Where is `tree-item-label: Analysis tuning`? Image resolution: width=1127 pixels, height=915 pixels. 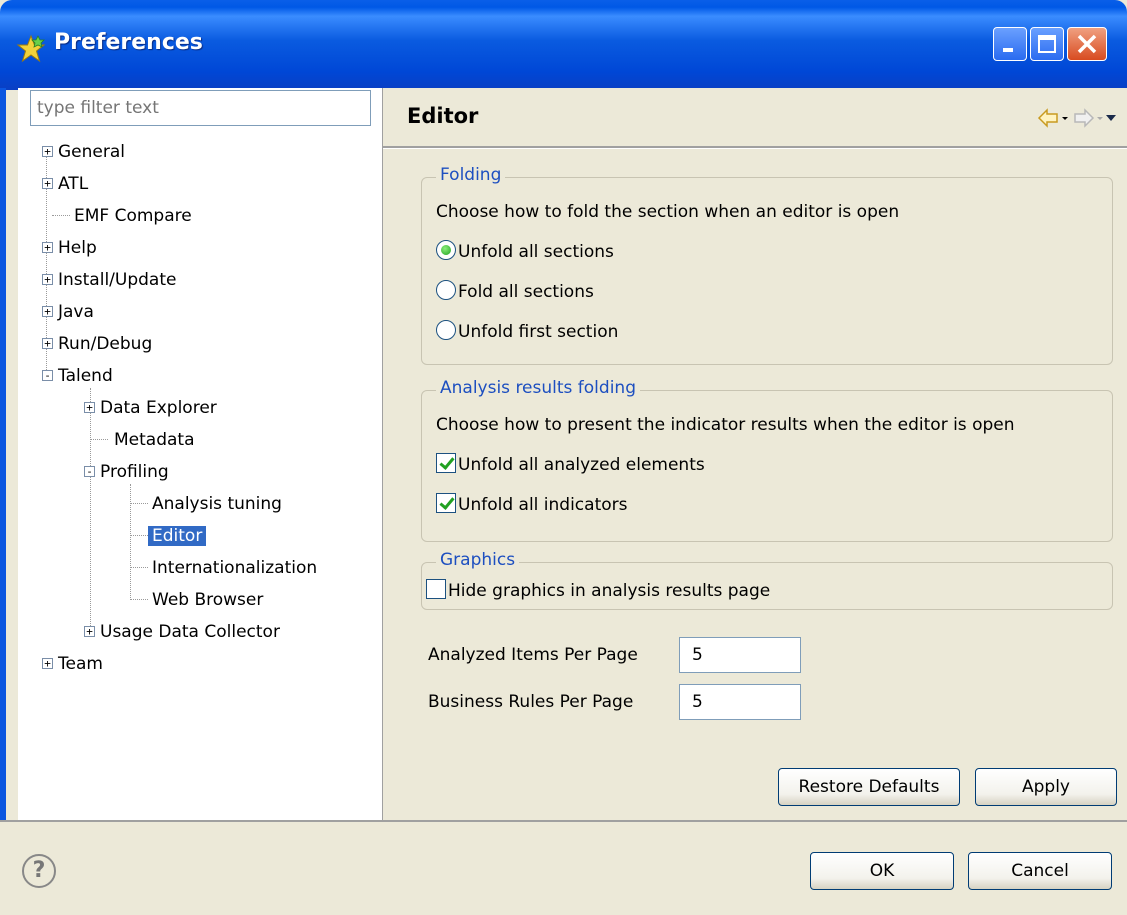
tree-item-label: Analysis tuning is located at coordinates (217, 504).